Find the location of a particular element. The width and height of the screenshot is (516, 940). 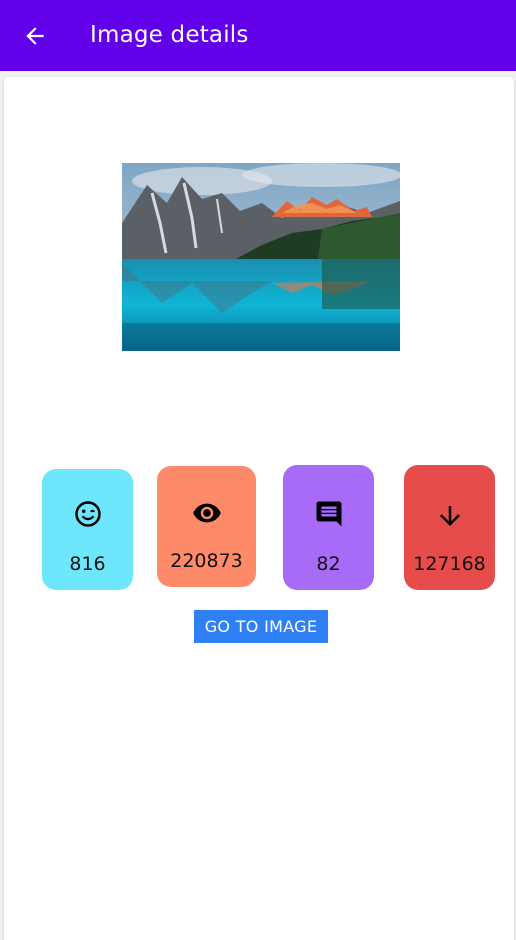

comment-icon is located at coordinates (328, 514).